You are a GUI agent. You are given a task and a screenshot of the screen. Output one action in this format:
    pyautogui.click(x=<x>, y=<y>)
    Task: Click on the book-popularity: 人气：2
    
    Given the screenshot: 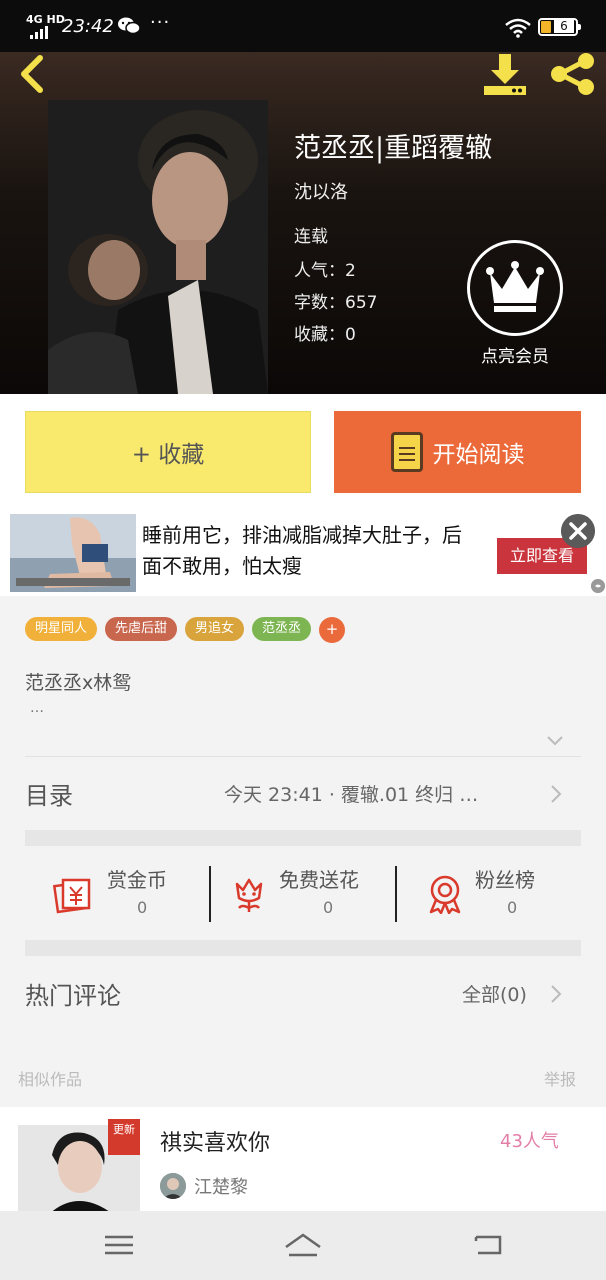 What is the action you would take?
    pyautogui.click(x=325, y=271)
    